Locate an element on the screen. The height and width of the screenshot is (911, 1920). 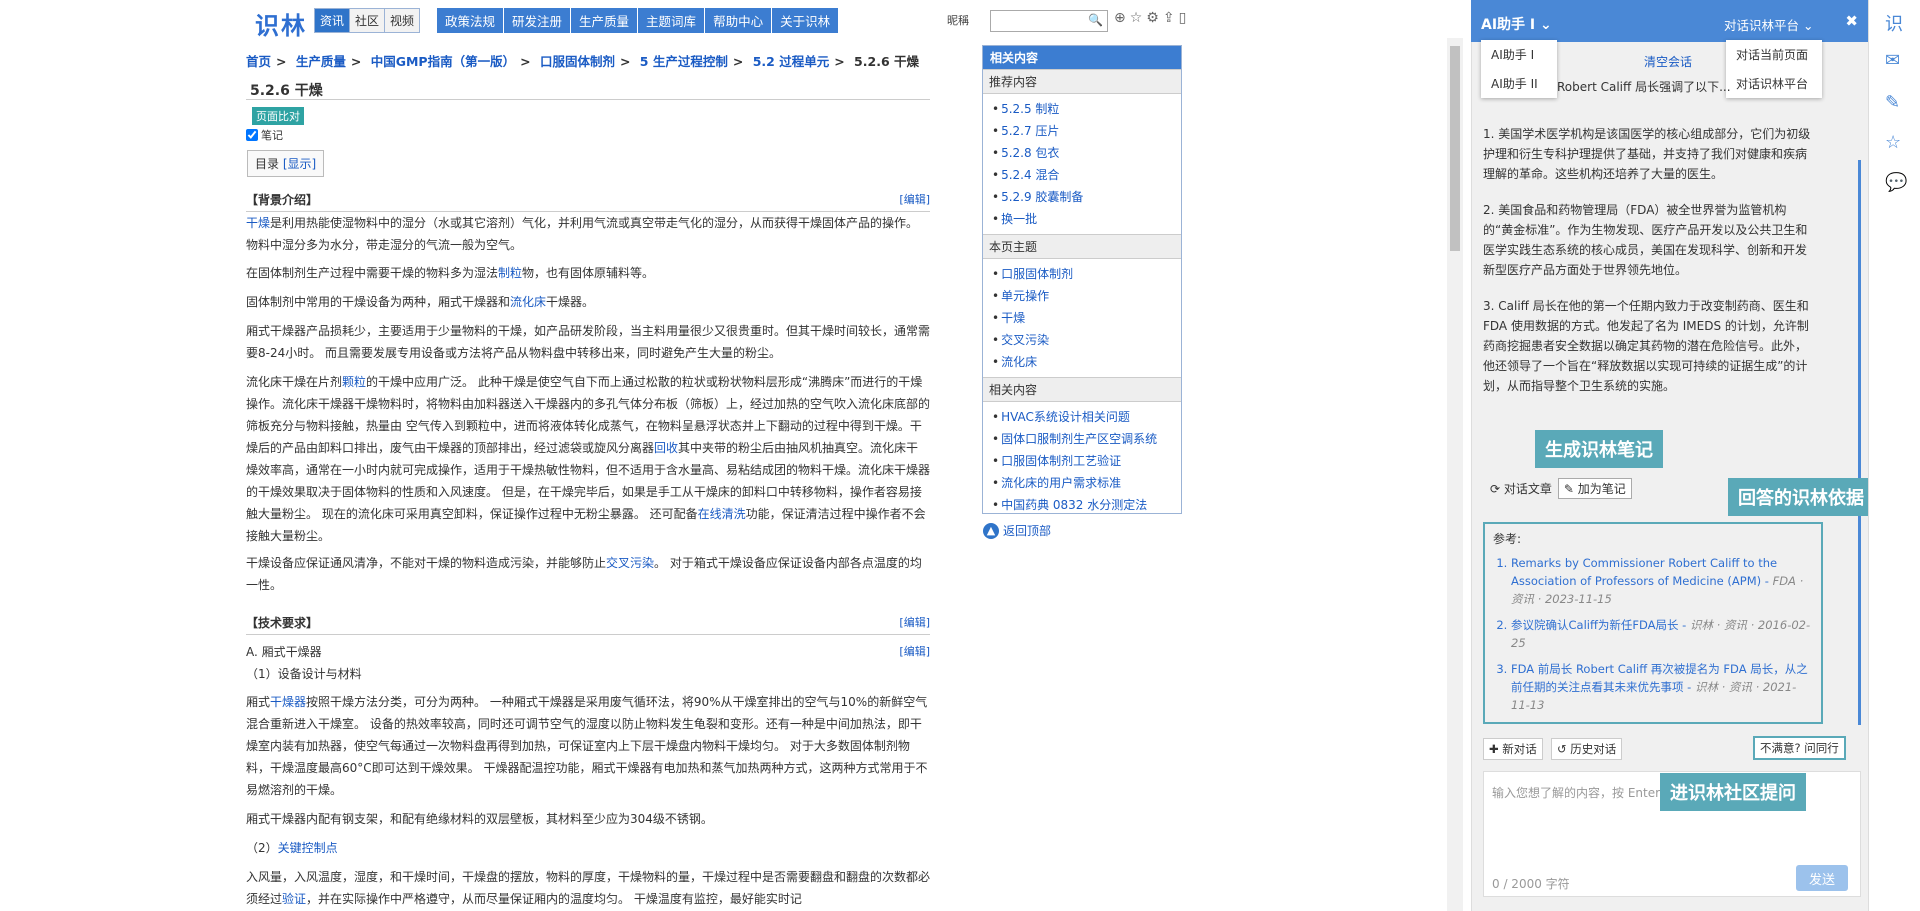
related-link: 5.2.7 压片 is located at coordinates (1030, 131).